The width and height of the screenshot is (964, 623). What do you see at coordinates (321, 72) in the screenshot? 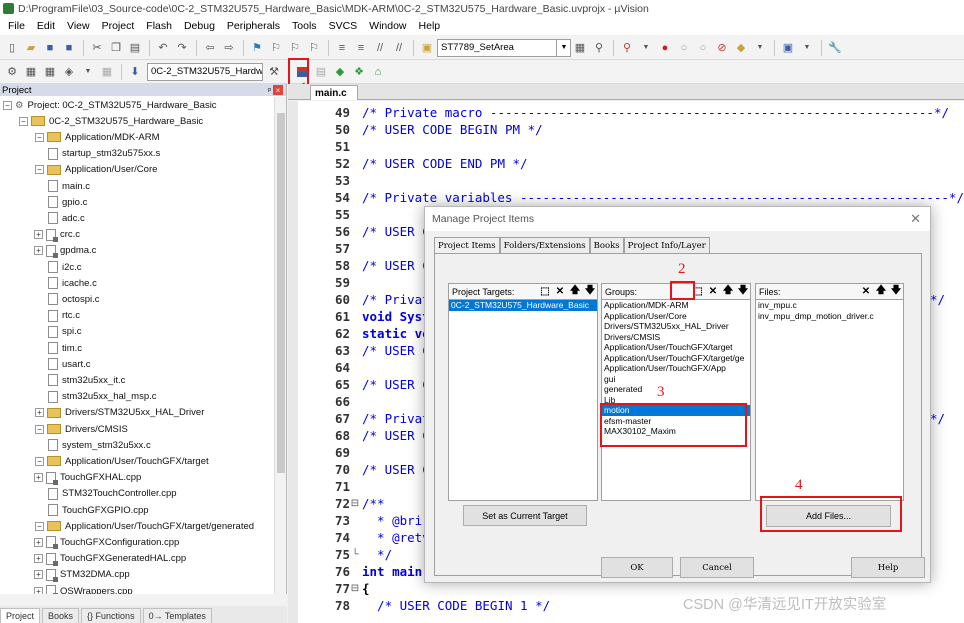
I see `select-packs-icon: ▤` at bounding box center [321, 72].